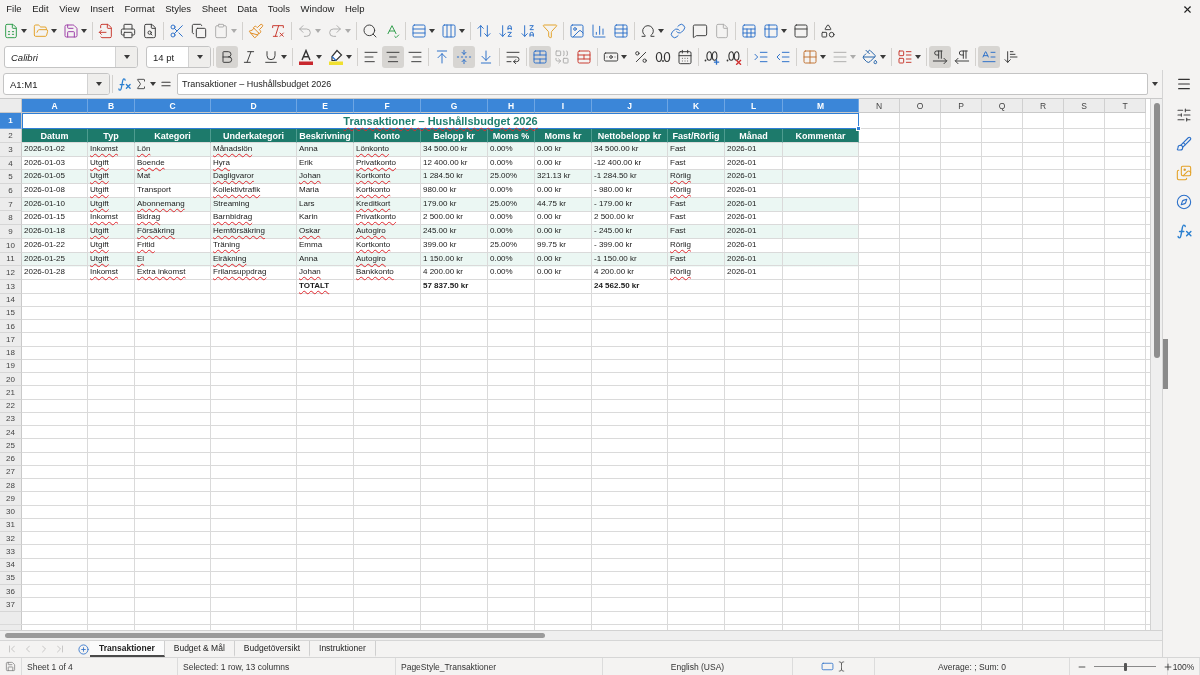 Image resolution: width=1200 pixels, height=675 pixels. Describe the element at coordinates (254, 163) in the screenshot. I see `table-cell: Hyra` at that location.